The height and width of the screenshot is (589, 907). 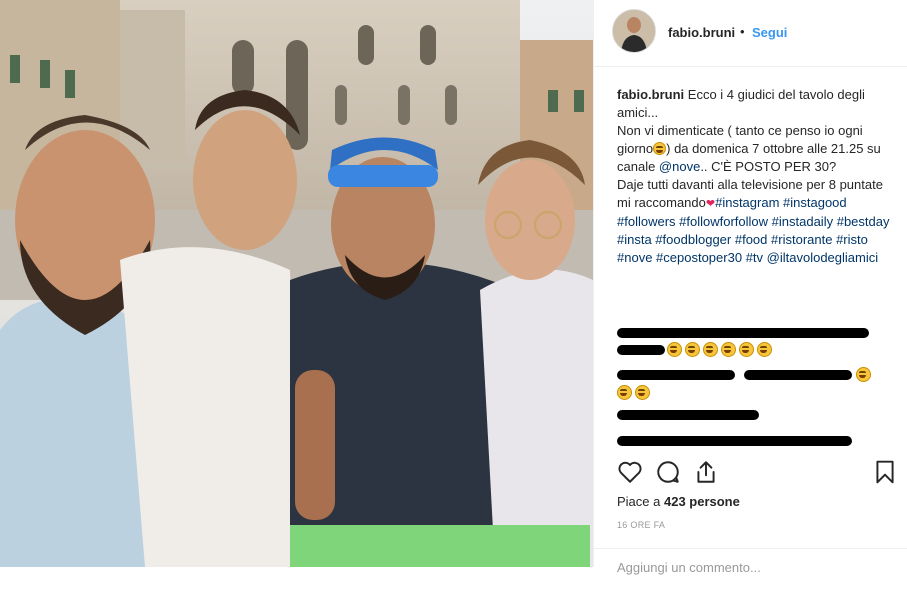 I want to click on hashtag: #followforfollow, so click(x=723, y=221).